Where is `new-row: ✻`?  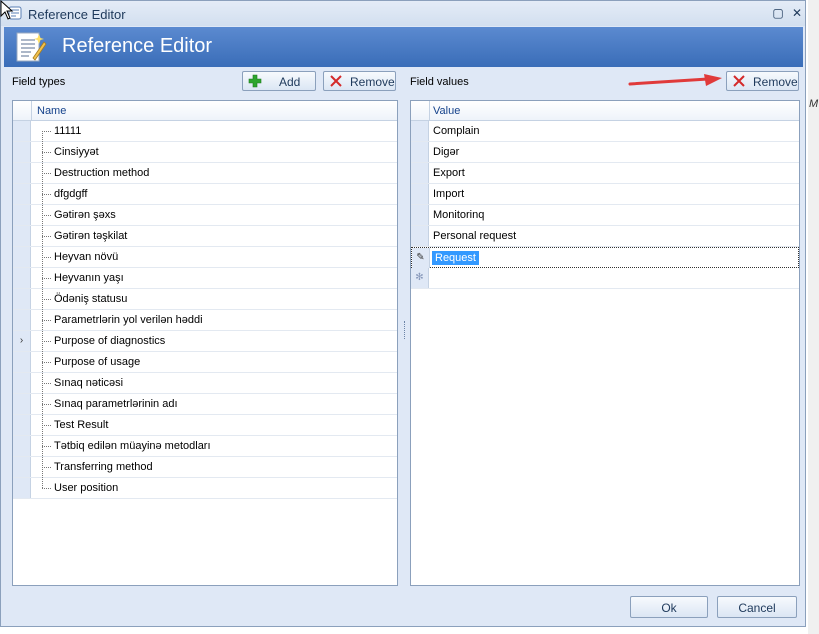 new-row: ✻ is located at coordinates (605, 278).